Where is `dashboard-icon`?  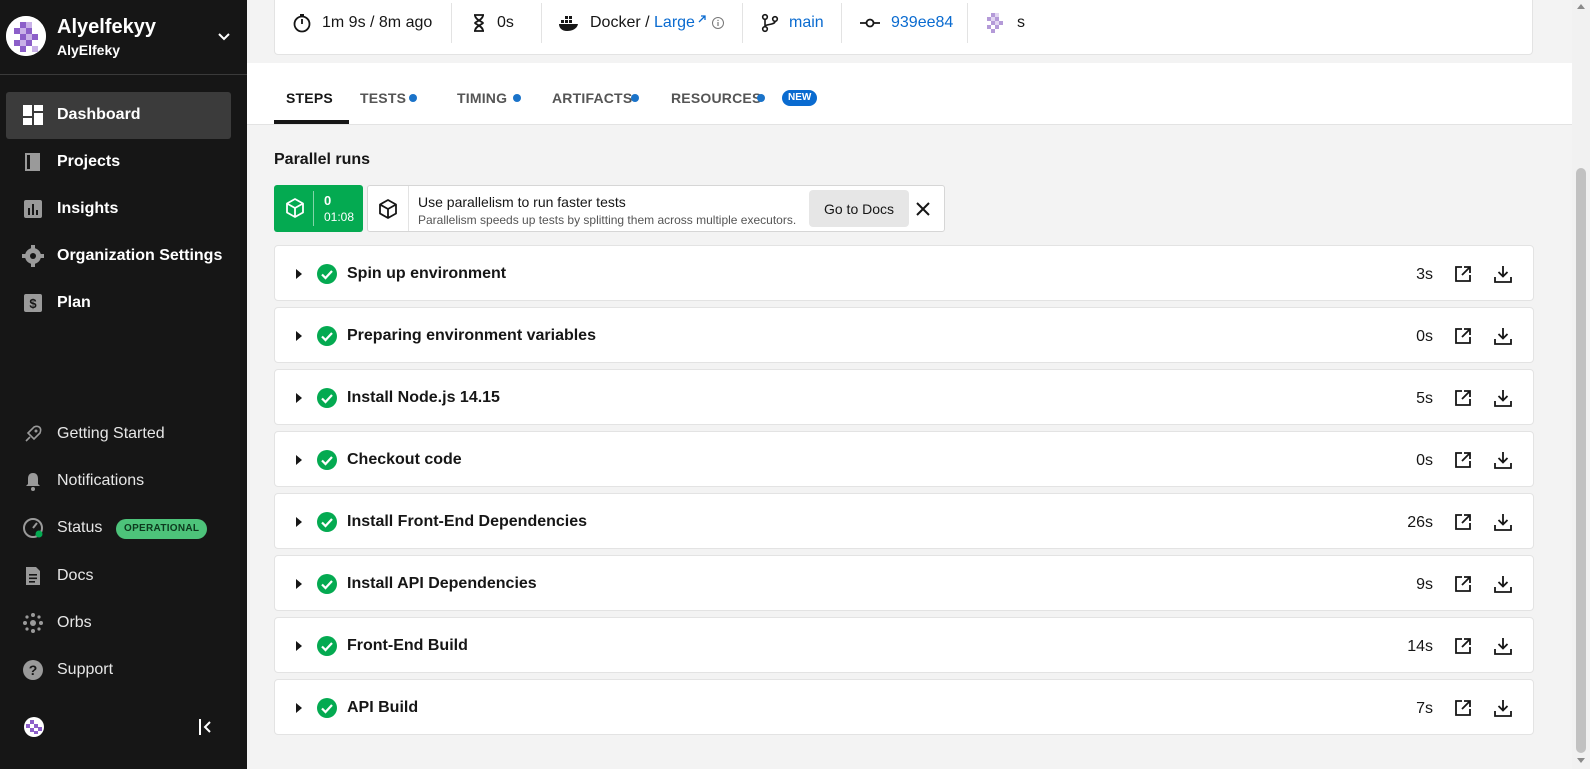 dashboard-icon is located at coordinates (33, 115).